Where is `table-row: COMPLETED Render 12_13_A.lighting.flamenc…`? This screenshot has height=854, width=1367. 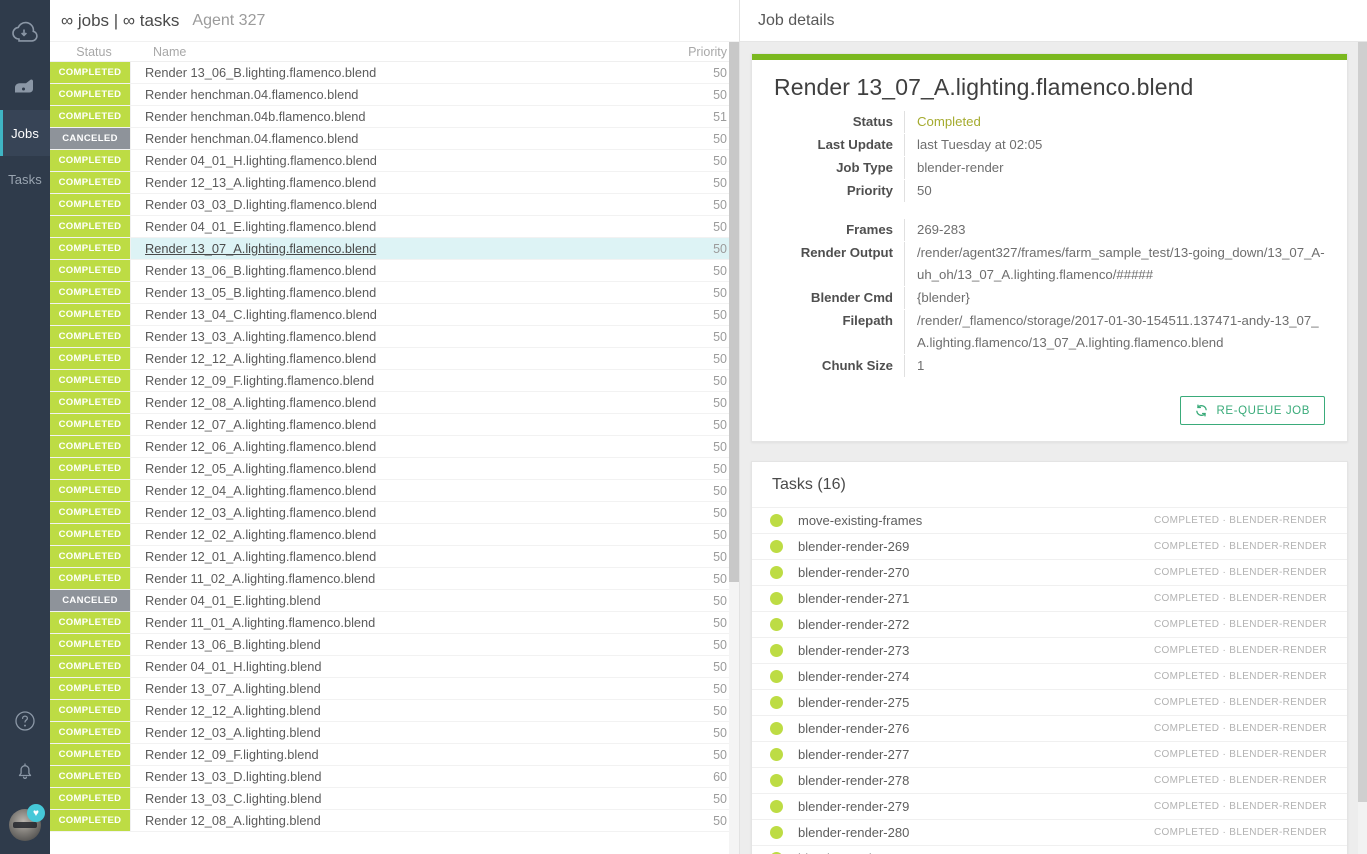 table-row: COMPLETED Render 12_13_A.lighting.flamenc… is located at coordinates (395, 183).